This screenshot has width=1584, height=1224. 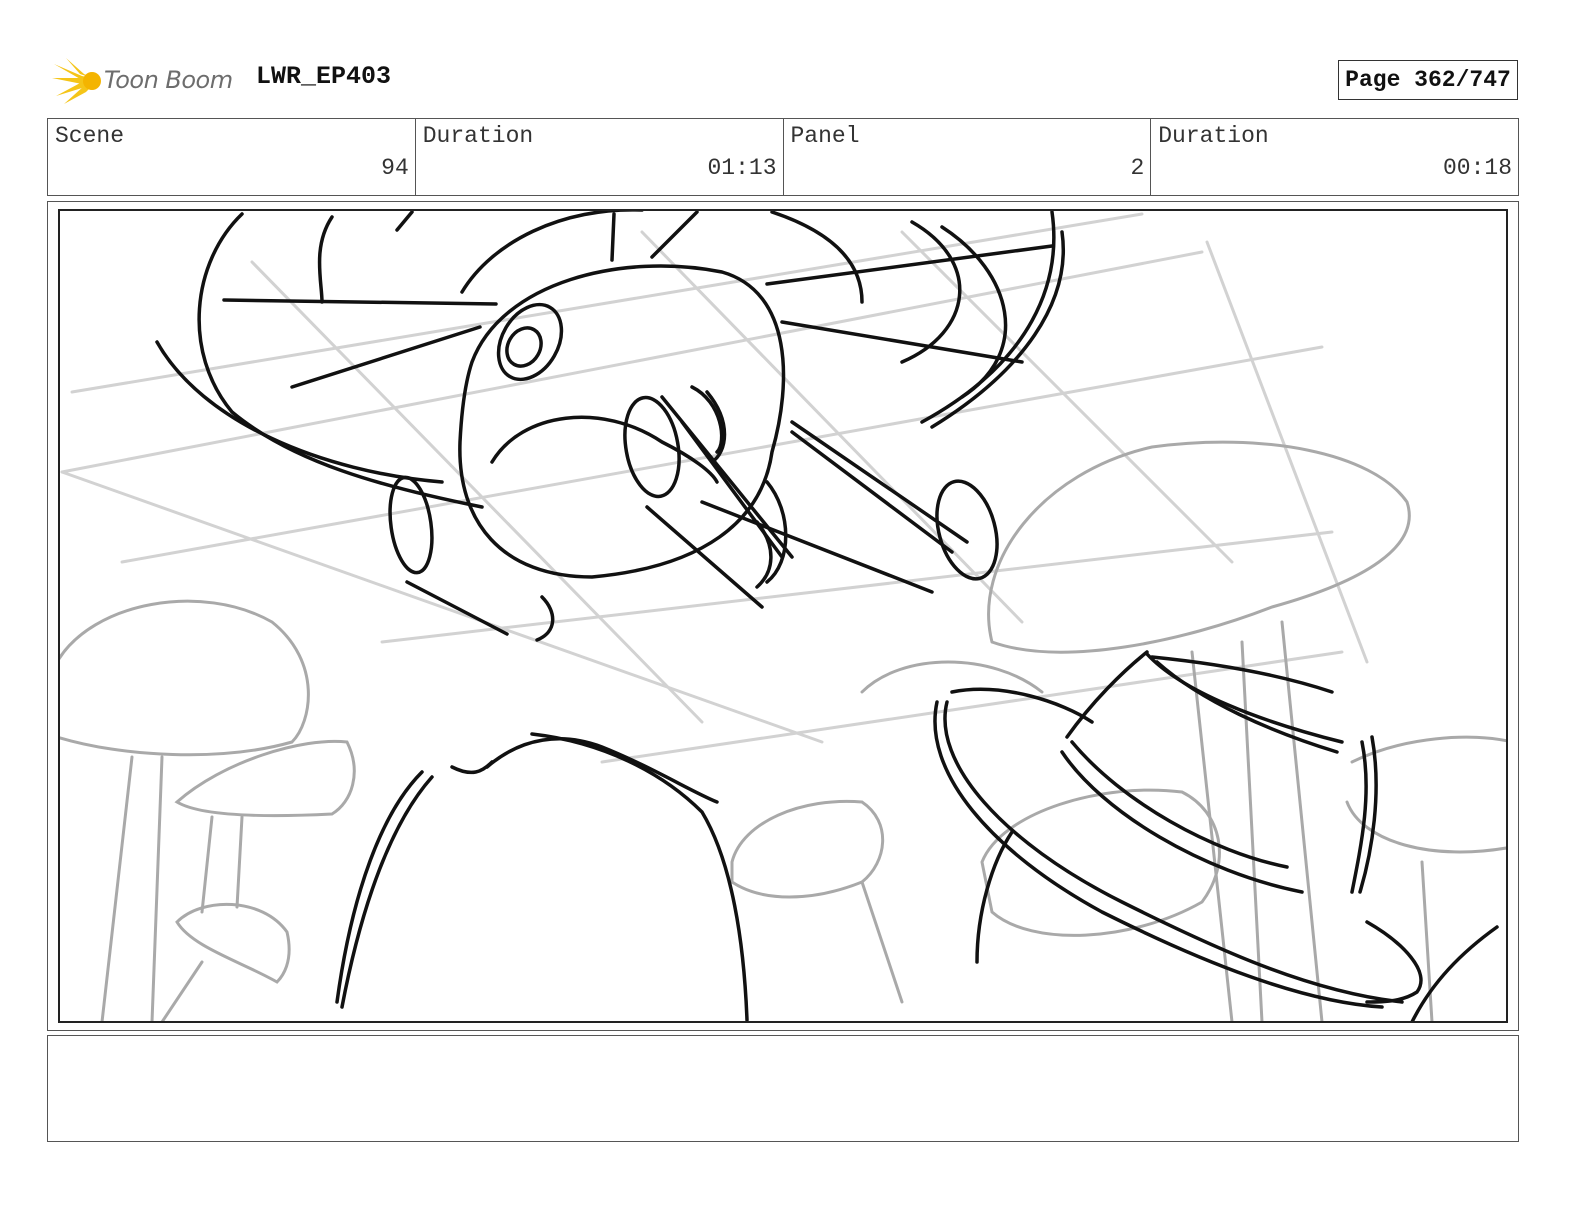 I want to click on scene-duration-value: 01:13, so click(x=742, y=168).